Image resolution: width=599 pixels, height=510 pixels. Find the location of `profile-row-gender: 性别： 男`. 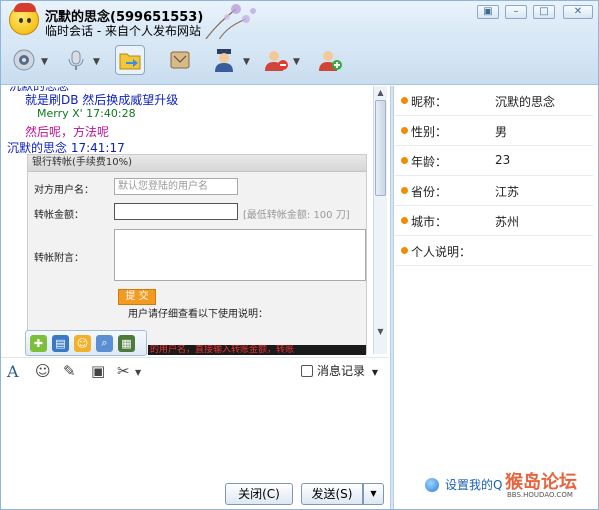

profile-row-gender: 性别： 男 is located at coordinates (494, 131).